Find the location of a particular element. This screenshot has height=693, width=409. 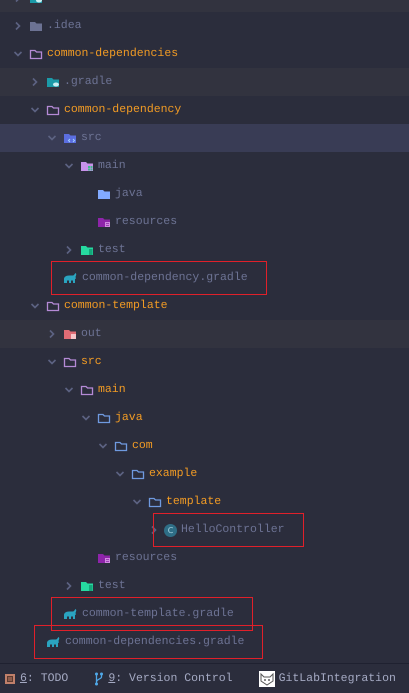

branch-icon is located at coordinates (99, 679).